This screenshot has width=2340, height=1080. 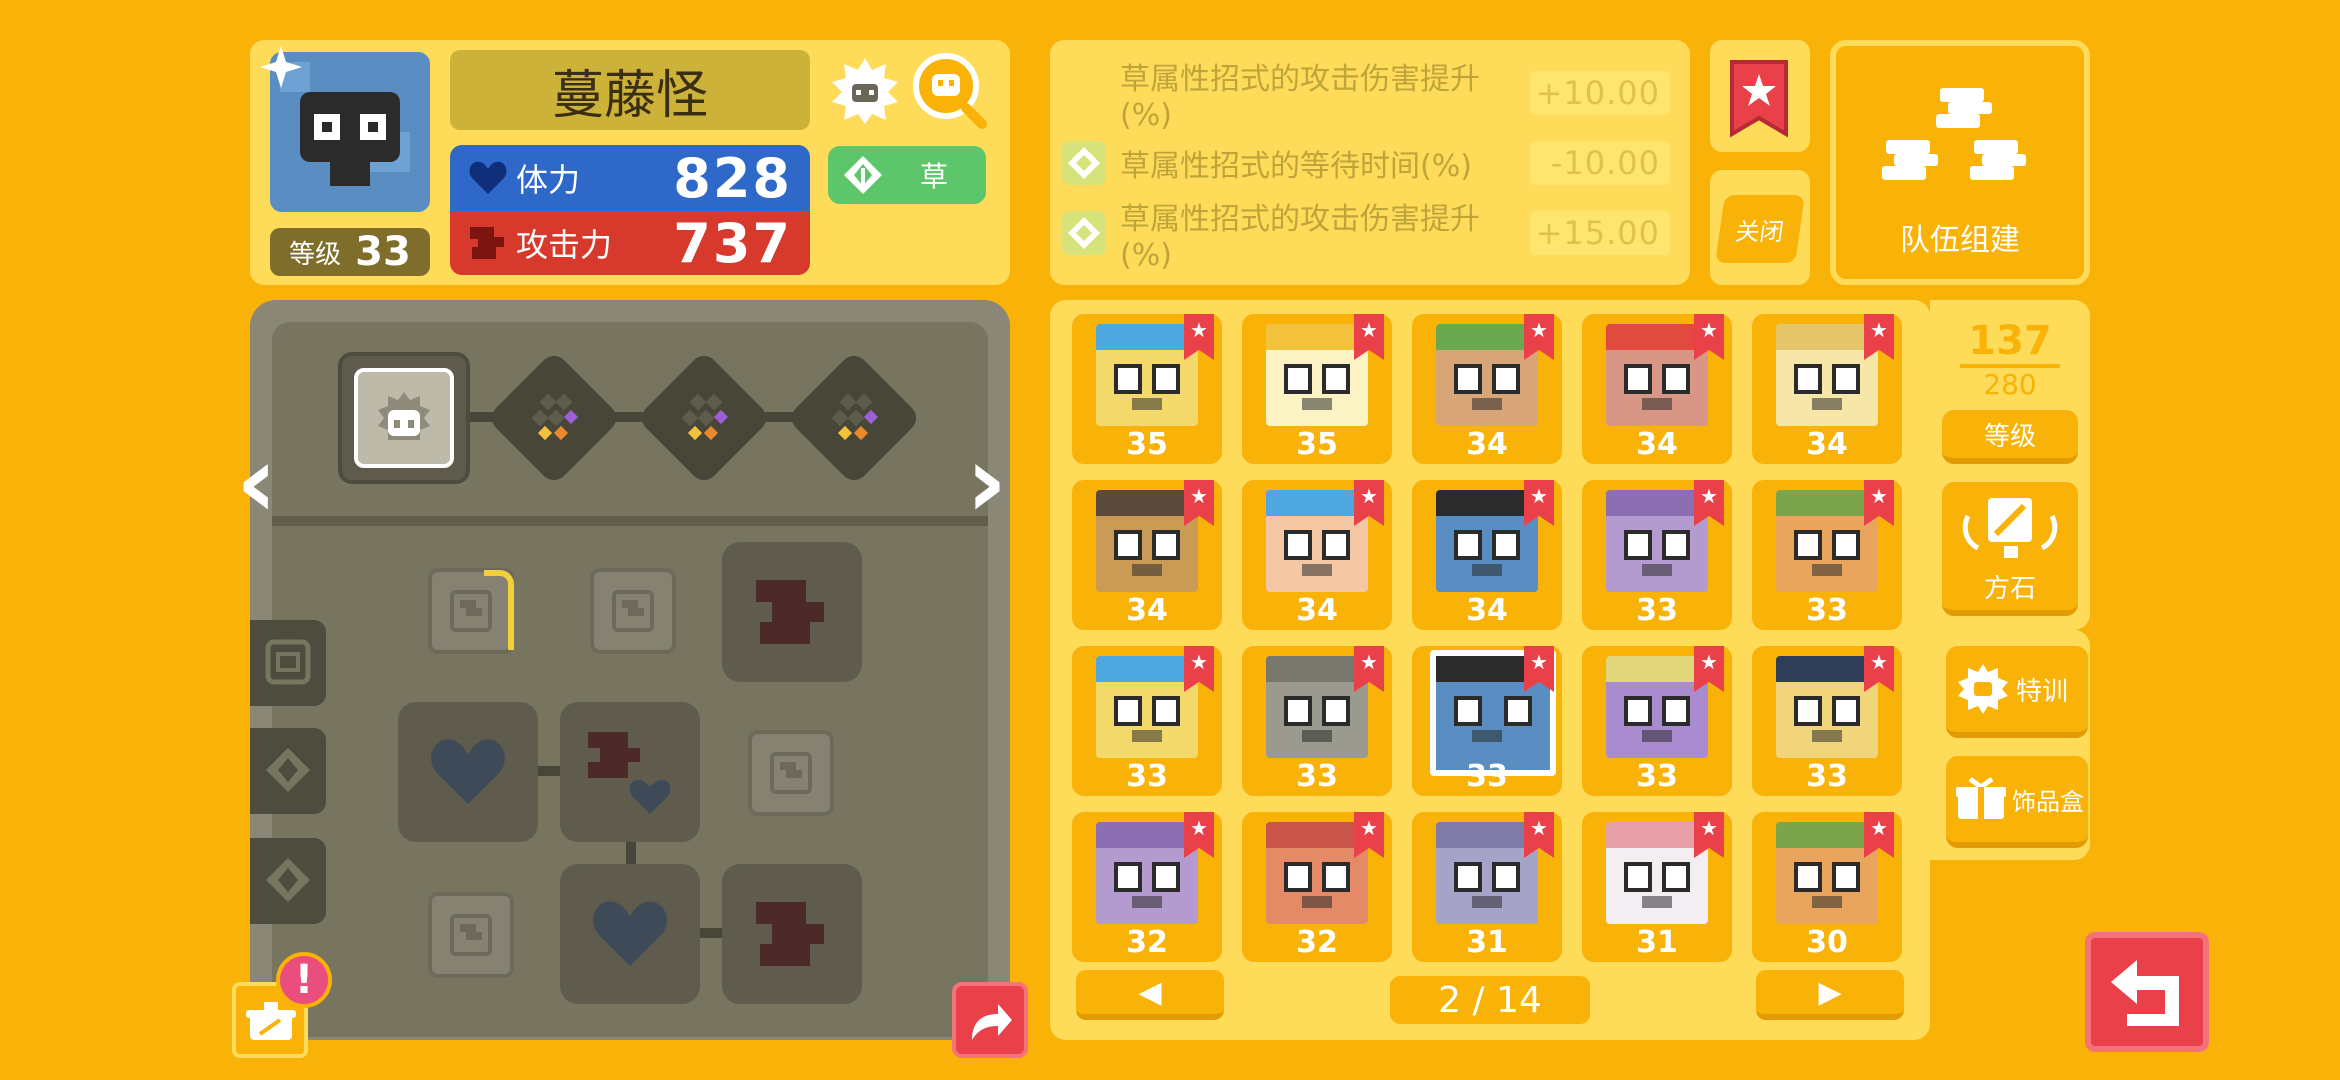 I want to click on back-button, so click(x=2147, y=992).